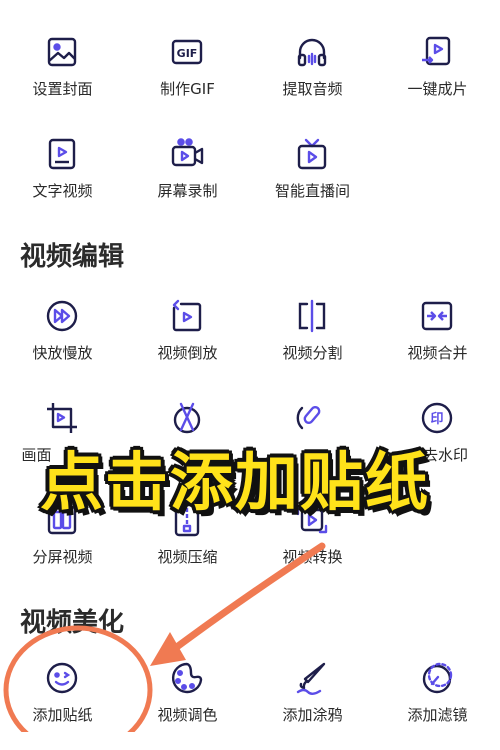  I want to click on split-icon, so click(312, 316).